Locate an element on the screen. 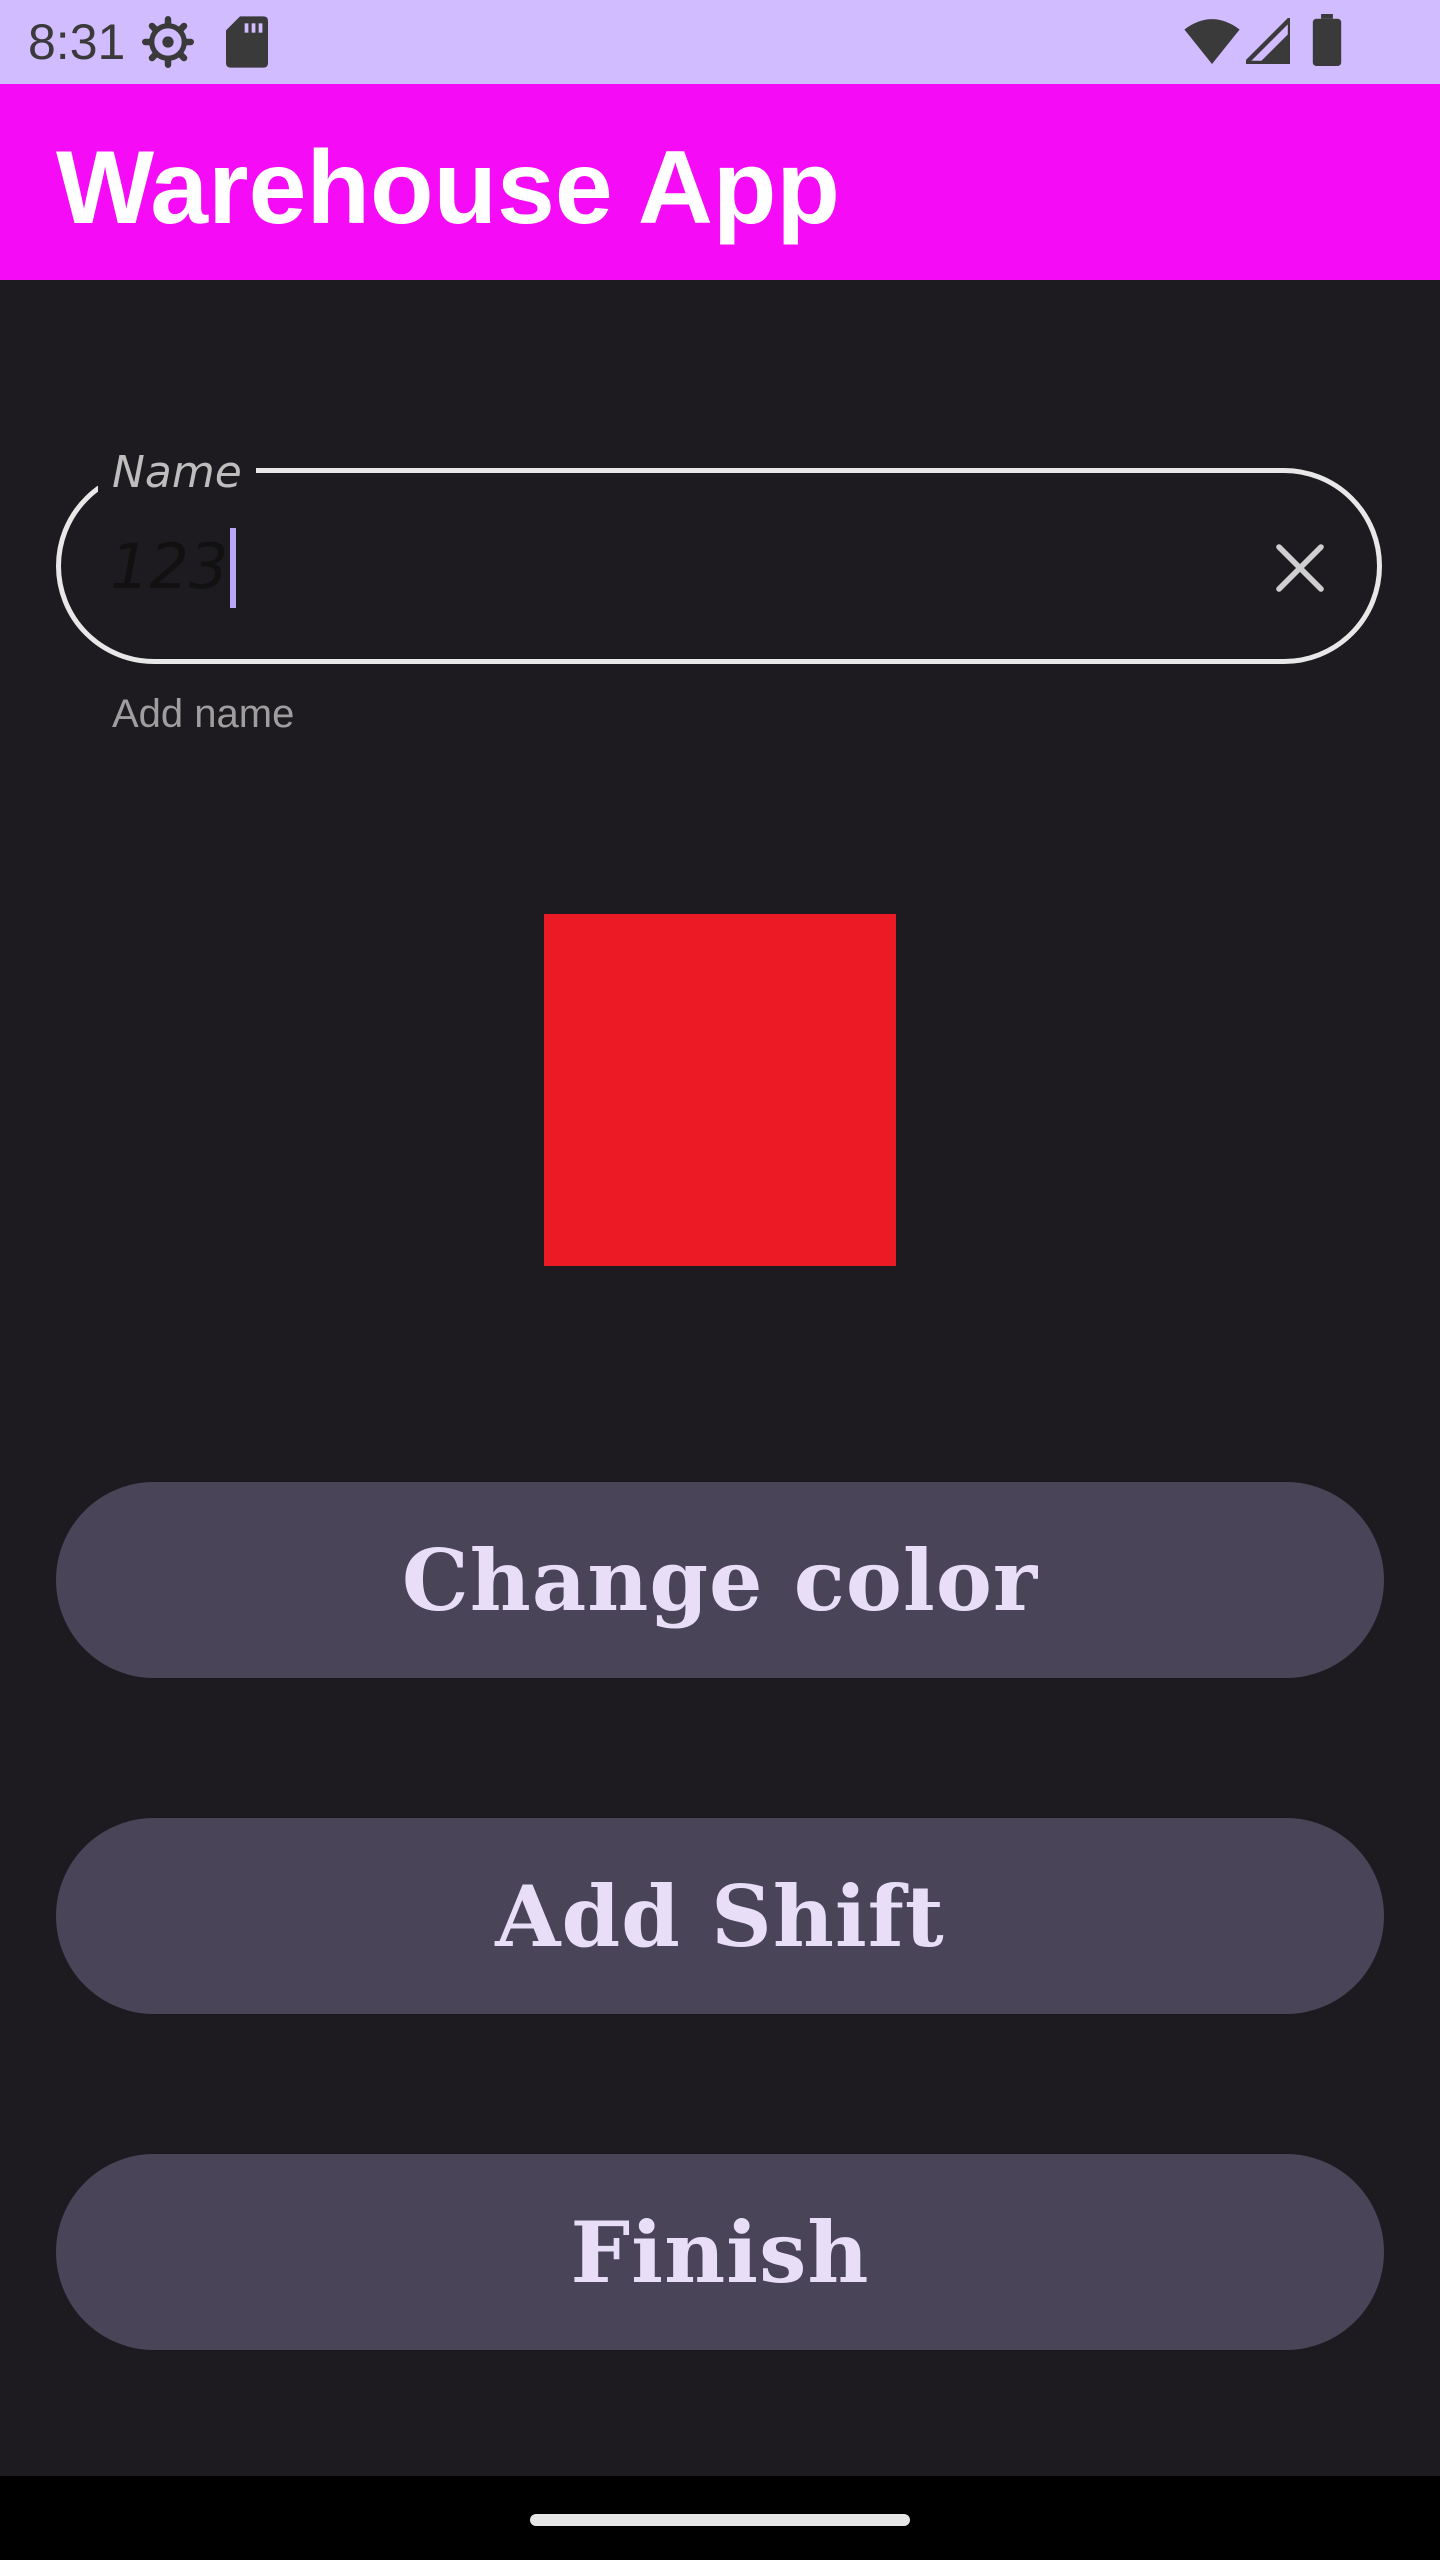  text-cursor is located at coordinates (233, 568).